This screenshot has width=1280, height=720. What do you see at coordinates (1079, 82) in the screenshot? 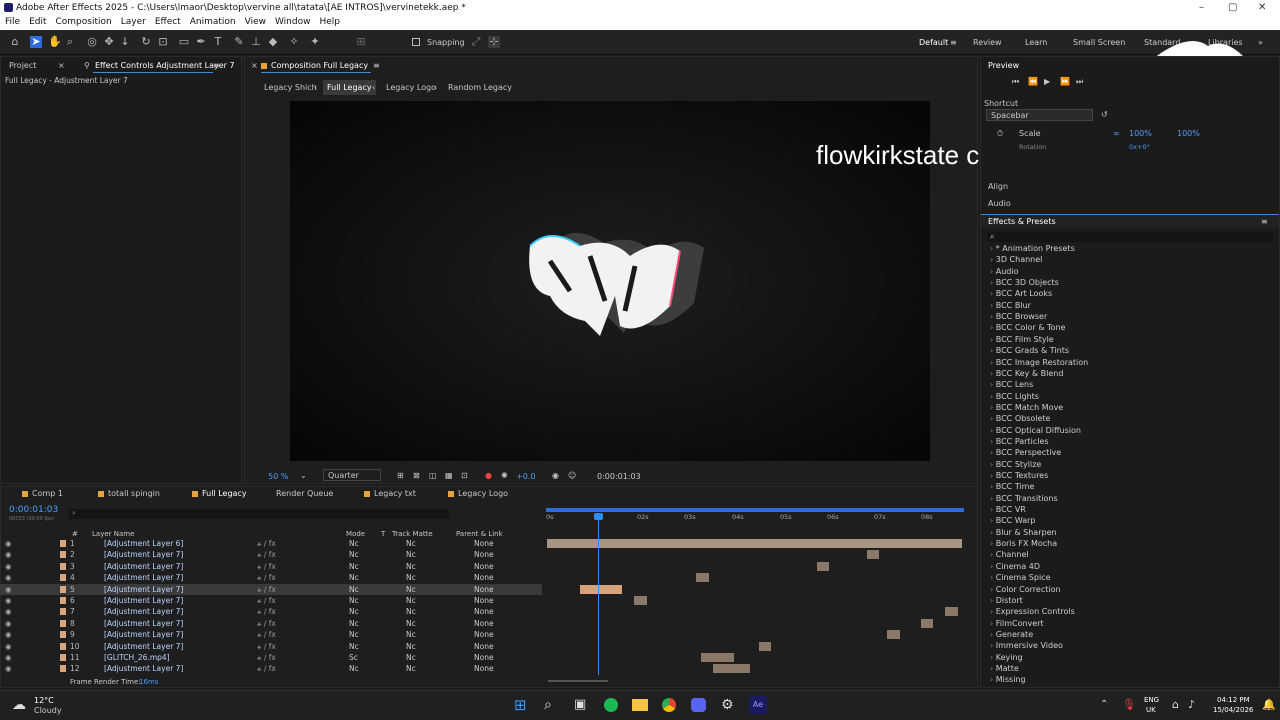
I see `skip-to-end-icon: ⏭` at bounding box center [1079, 82].